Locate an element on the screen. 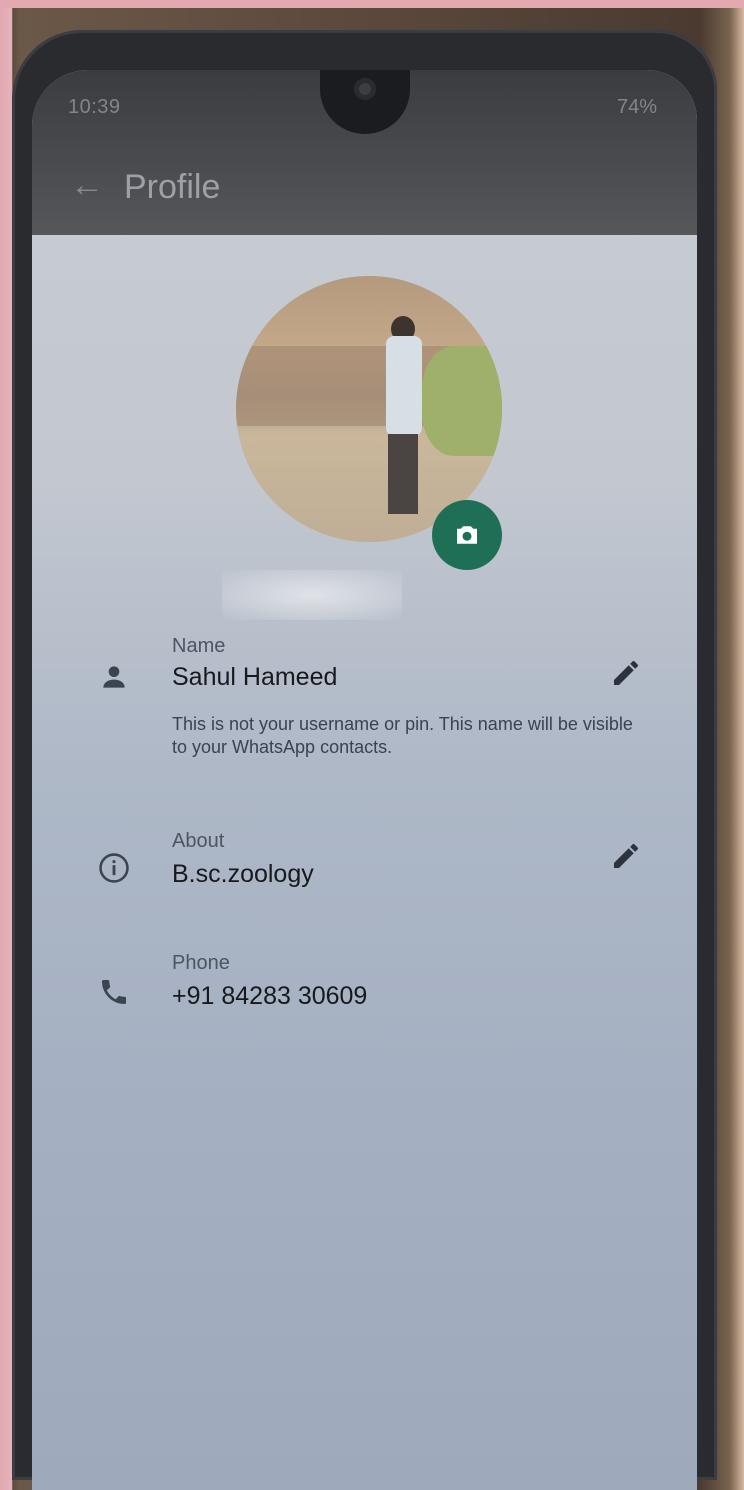  edit-about-icon is located at coordinates (626, 856).